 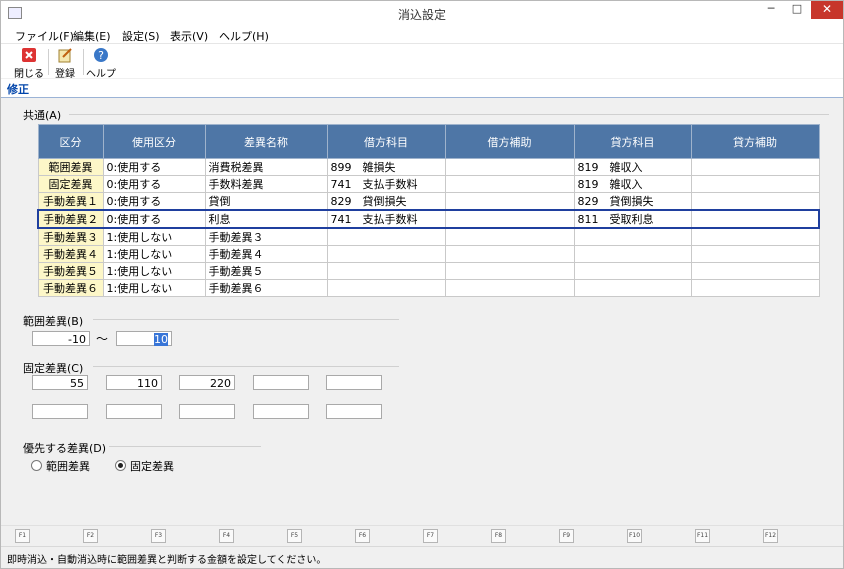 I want to click on table-cell: 手数料差異, so click(x=266, y=184).